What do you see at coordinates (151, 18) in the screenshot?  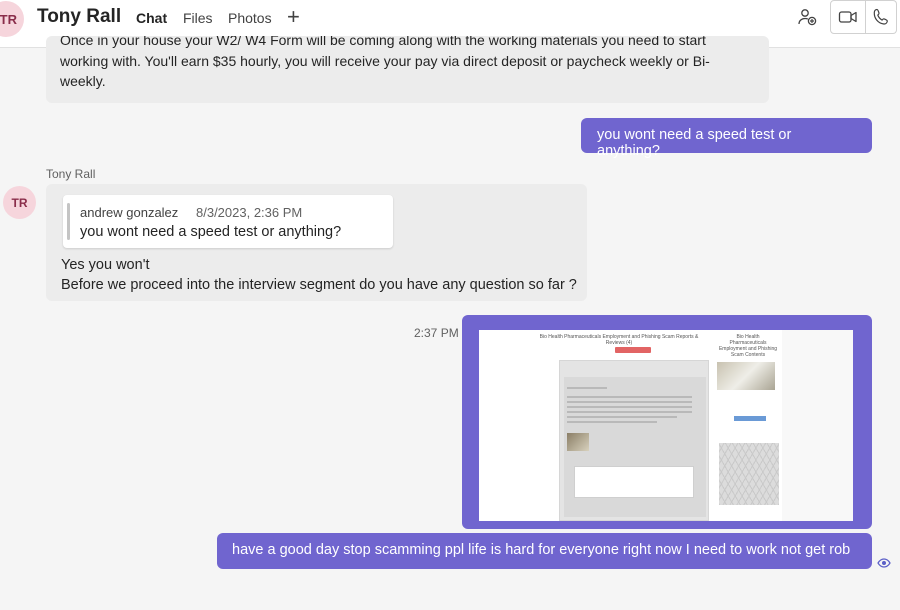 I see `tab-chat: Chat` at bounding box center [151, 18].